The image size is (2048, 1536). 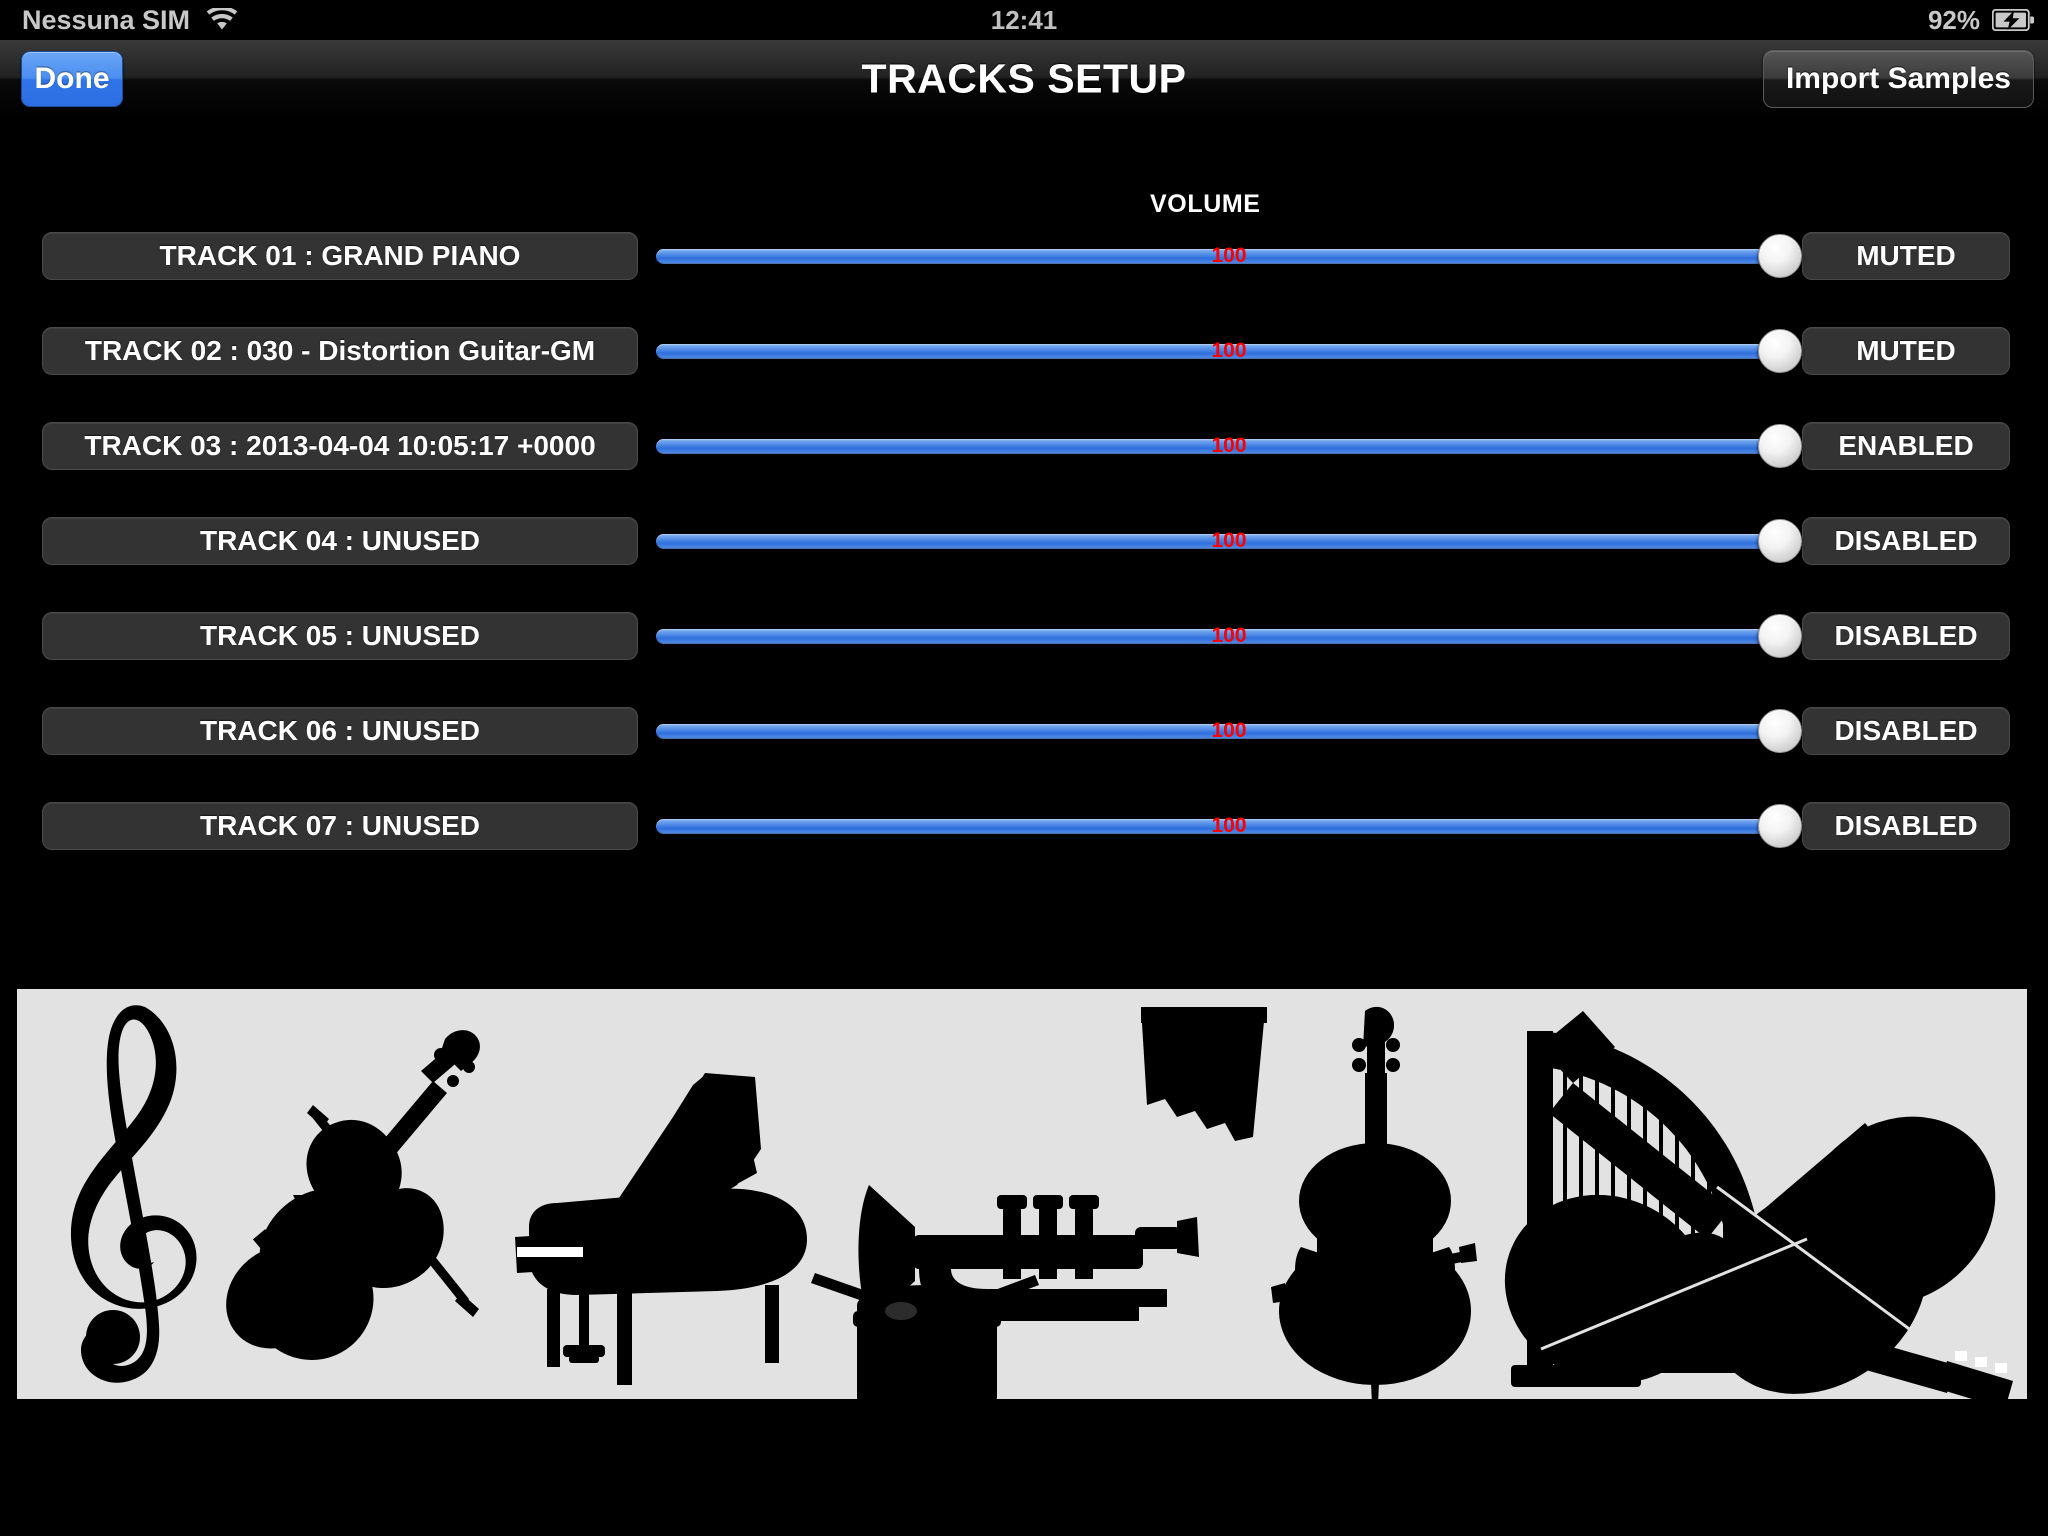 I want to click on cello-icon, so click(x=1374, y=1202).